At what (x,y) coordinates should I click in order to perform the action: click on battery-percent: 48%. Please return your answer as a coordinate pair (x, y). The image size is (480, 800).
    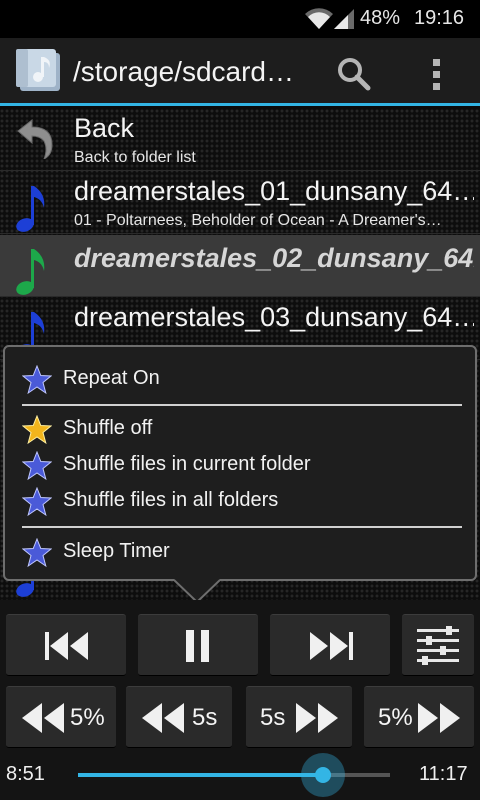
    Looking at the image, I should click on (380, 18).